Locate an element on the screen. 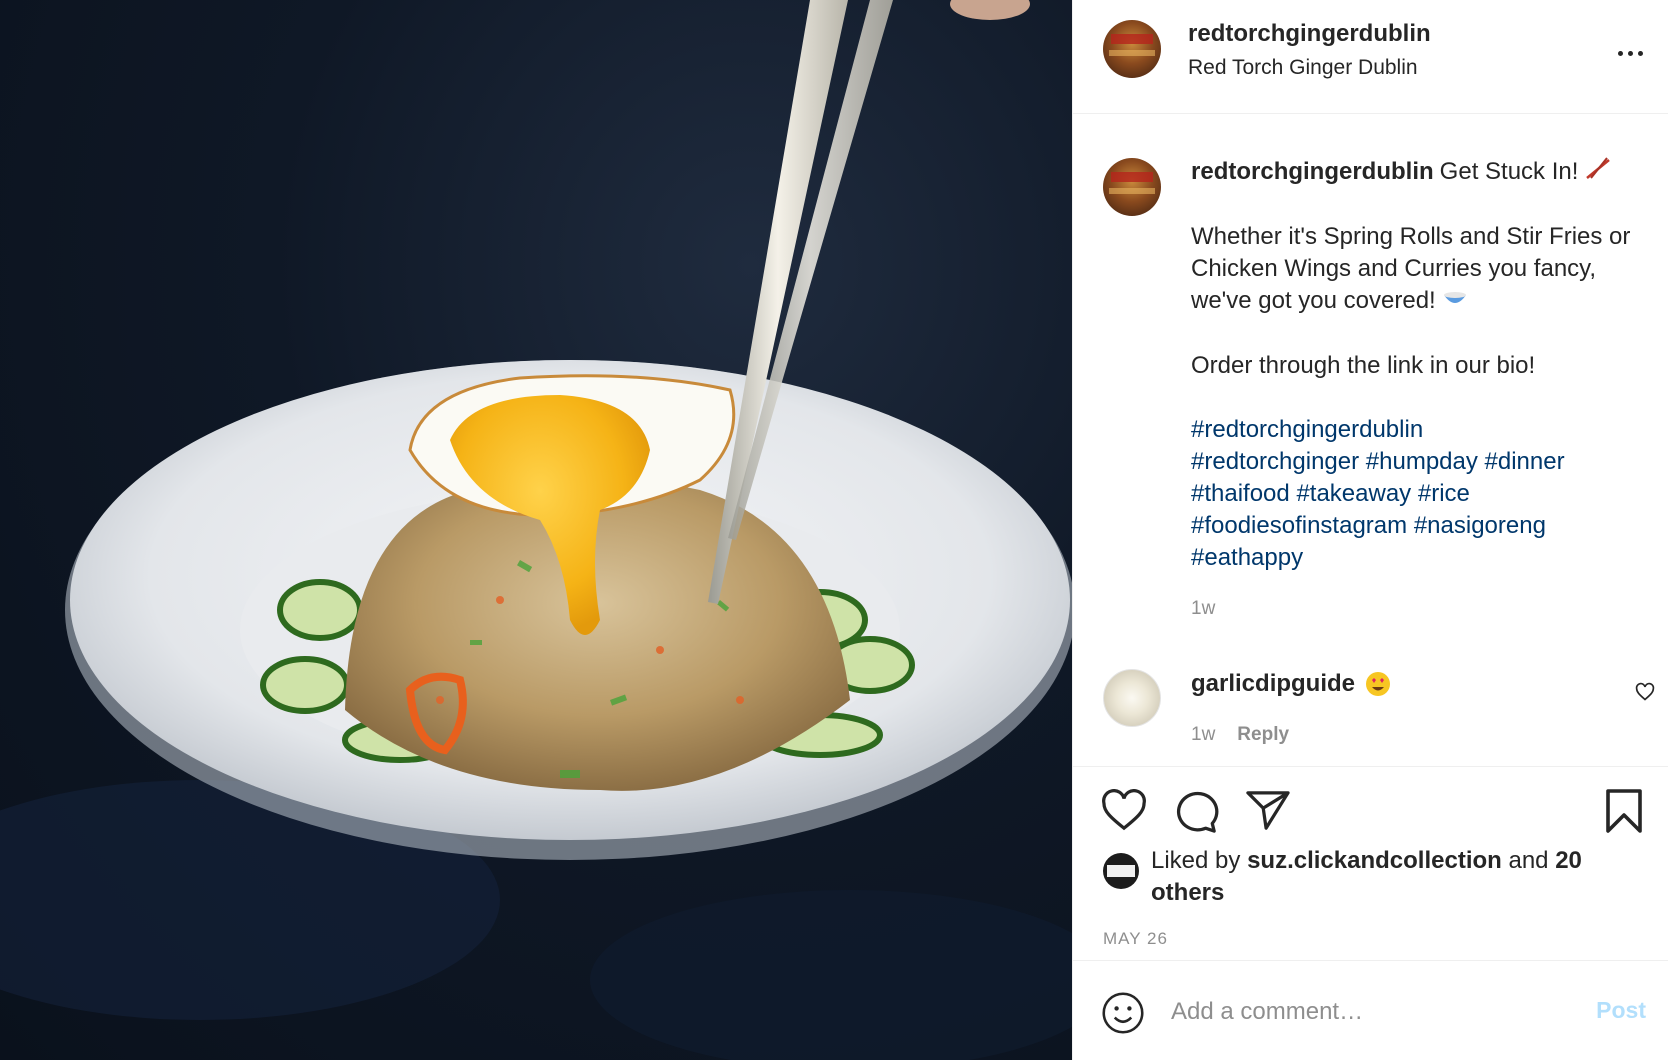  comment-body: garlicdipguide is located at coordinates (1291, 686).